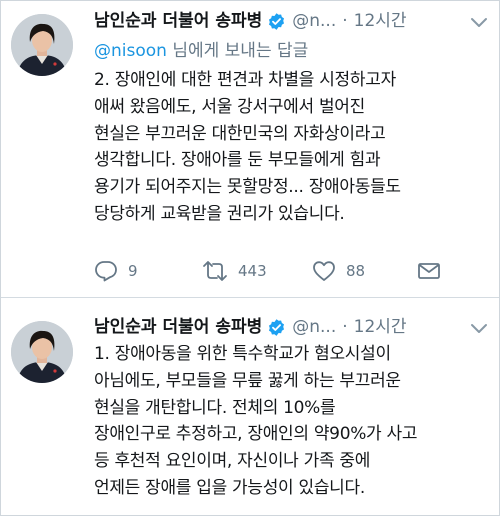 This screenshot has width=500, height=516. Describe the element at coordinates (247, 380) in the screenshot. I see `tweet-text-line: 아님에도, 부모들을 무릎 꿇게 하는 부끄러운` at that location.